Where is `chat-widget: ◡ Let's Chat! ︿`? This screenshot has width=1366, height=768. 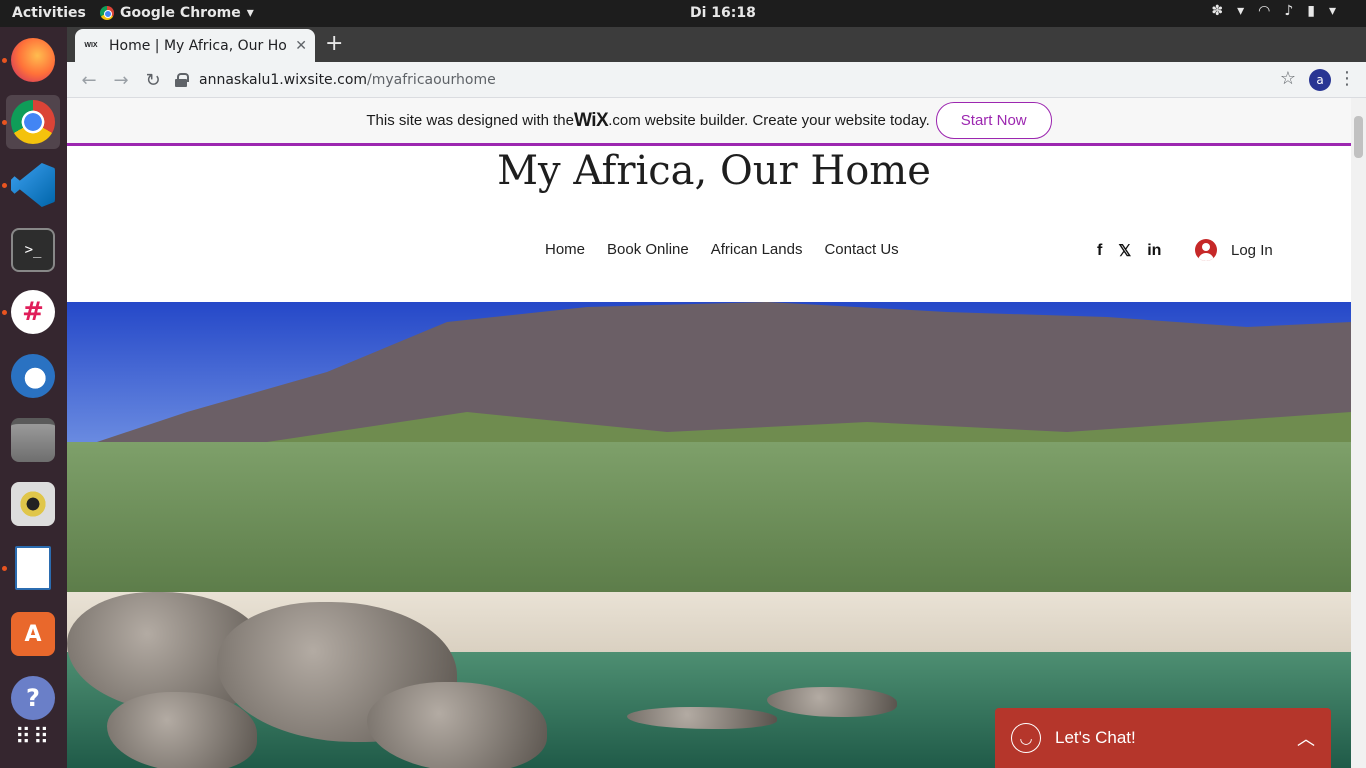
chat-widget: ◡ Let's Chat! ︿ is located at coordinates (1163, 738).